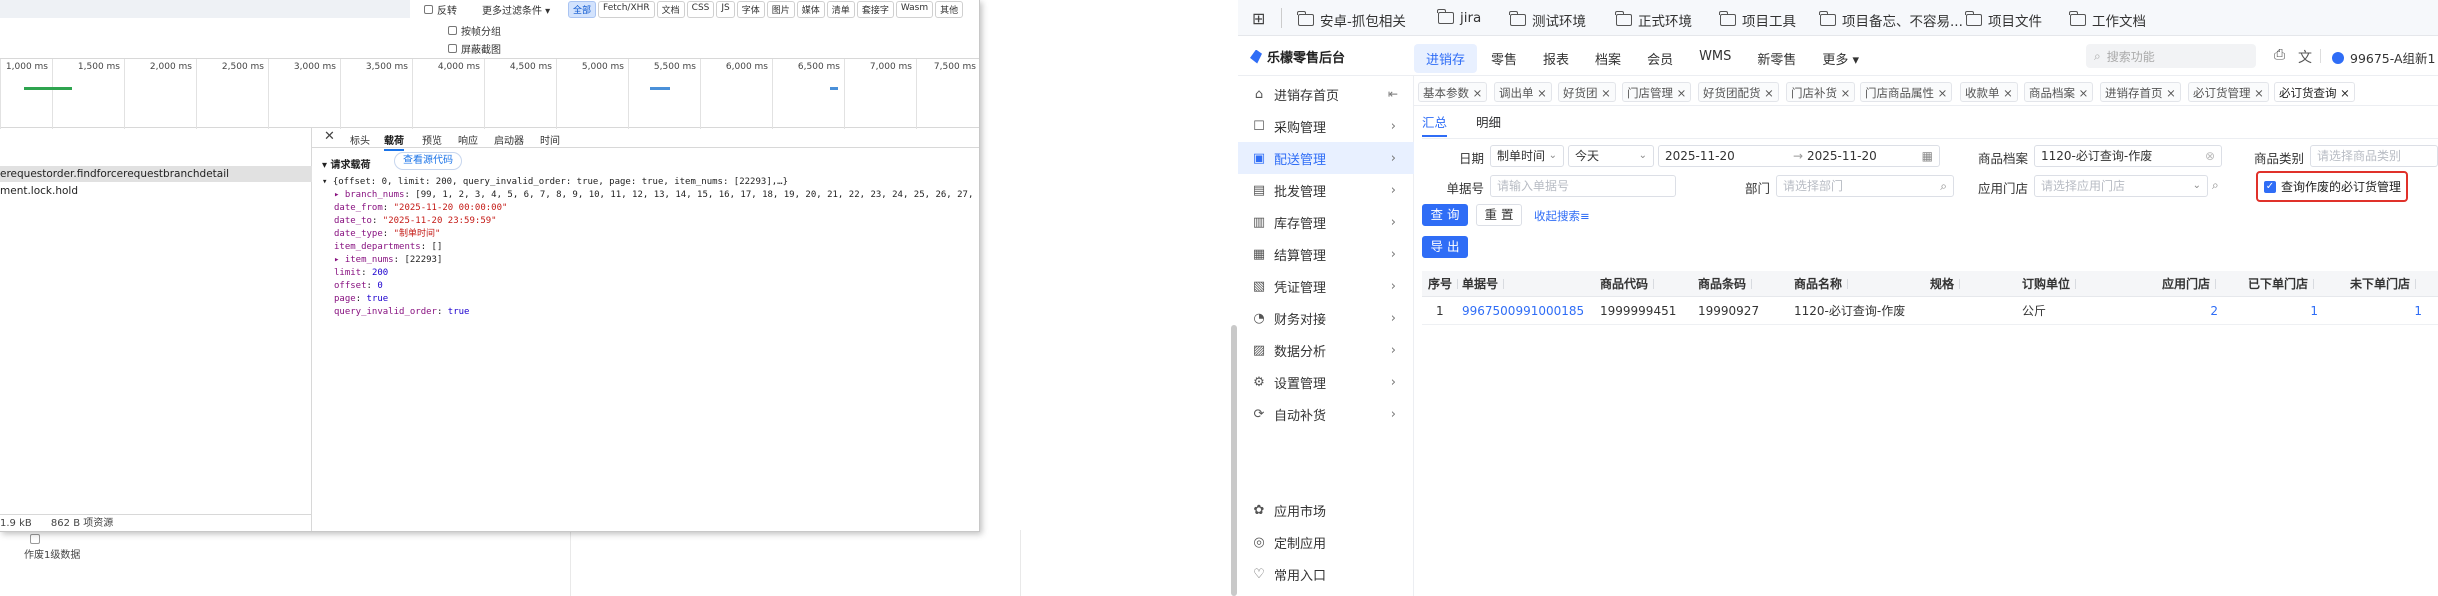 The width and height of the screenshot is (2438, 596). What do you see at coordinates (394, 141) in the screenshot?
I see `tab-payload: 载荷` at bounding box center [394, 141].